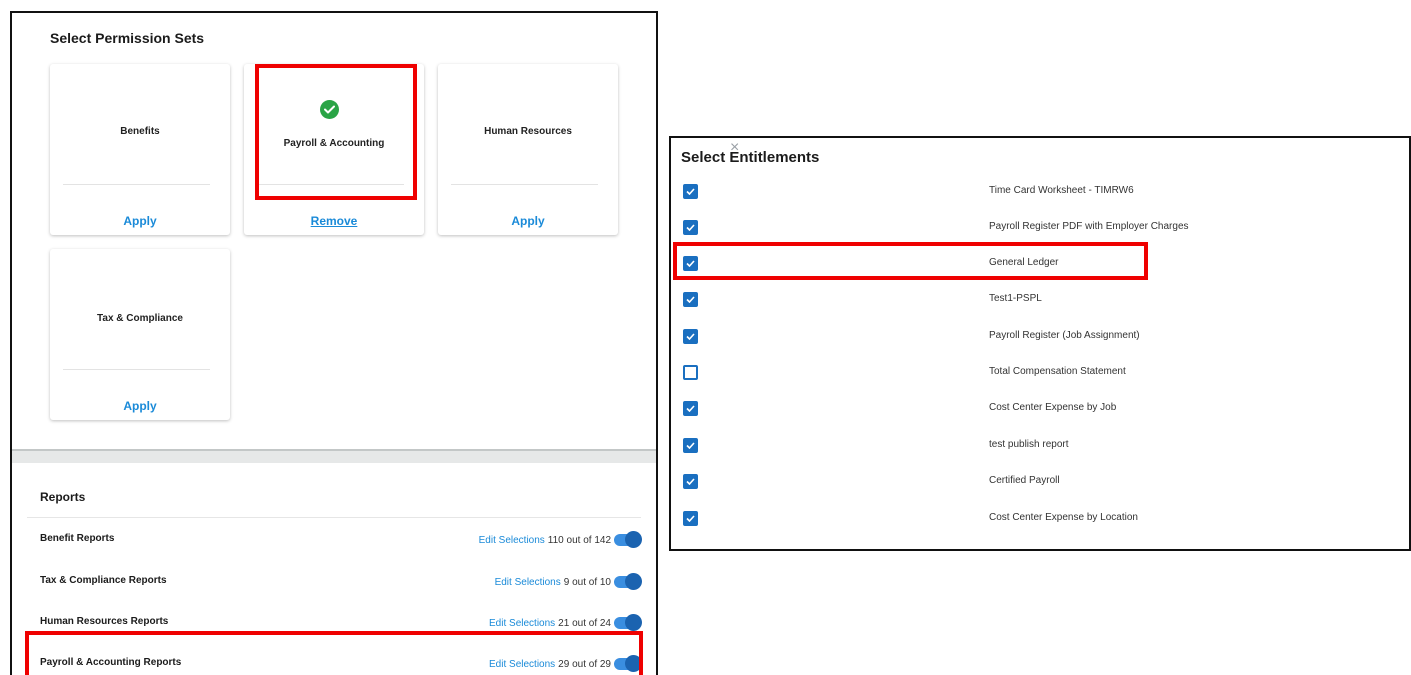 This screenshot has height=675, width=1411. Describe the element at coordinates (584, 623) in the screenshot. I see `report-count: 21 out of 24` at that location.